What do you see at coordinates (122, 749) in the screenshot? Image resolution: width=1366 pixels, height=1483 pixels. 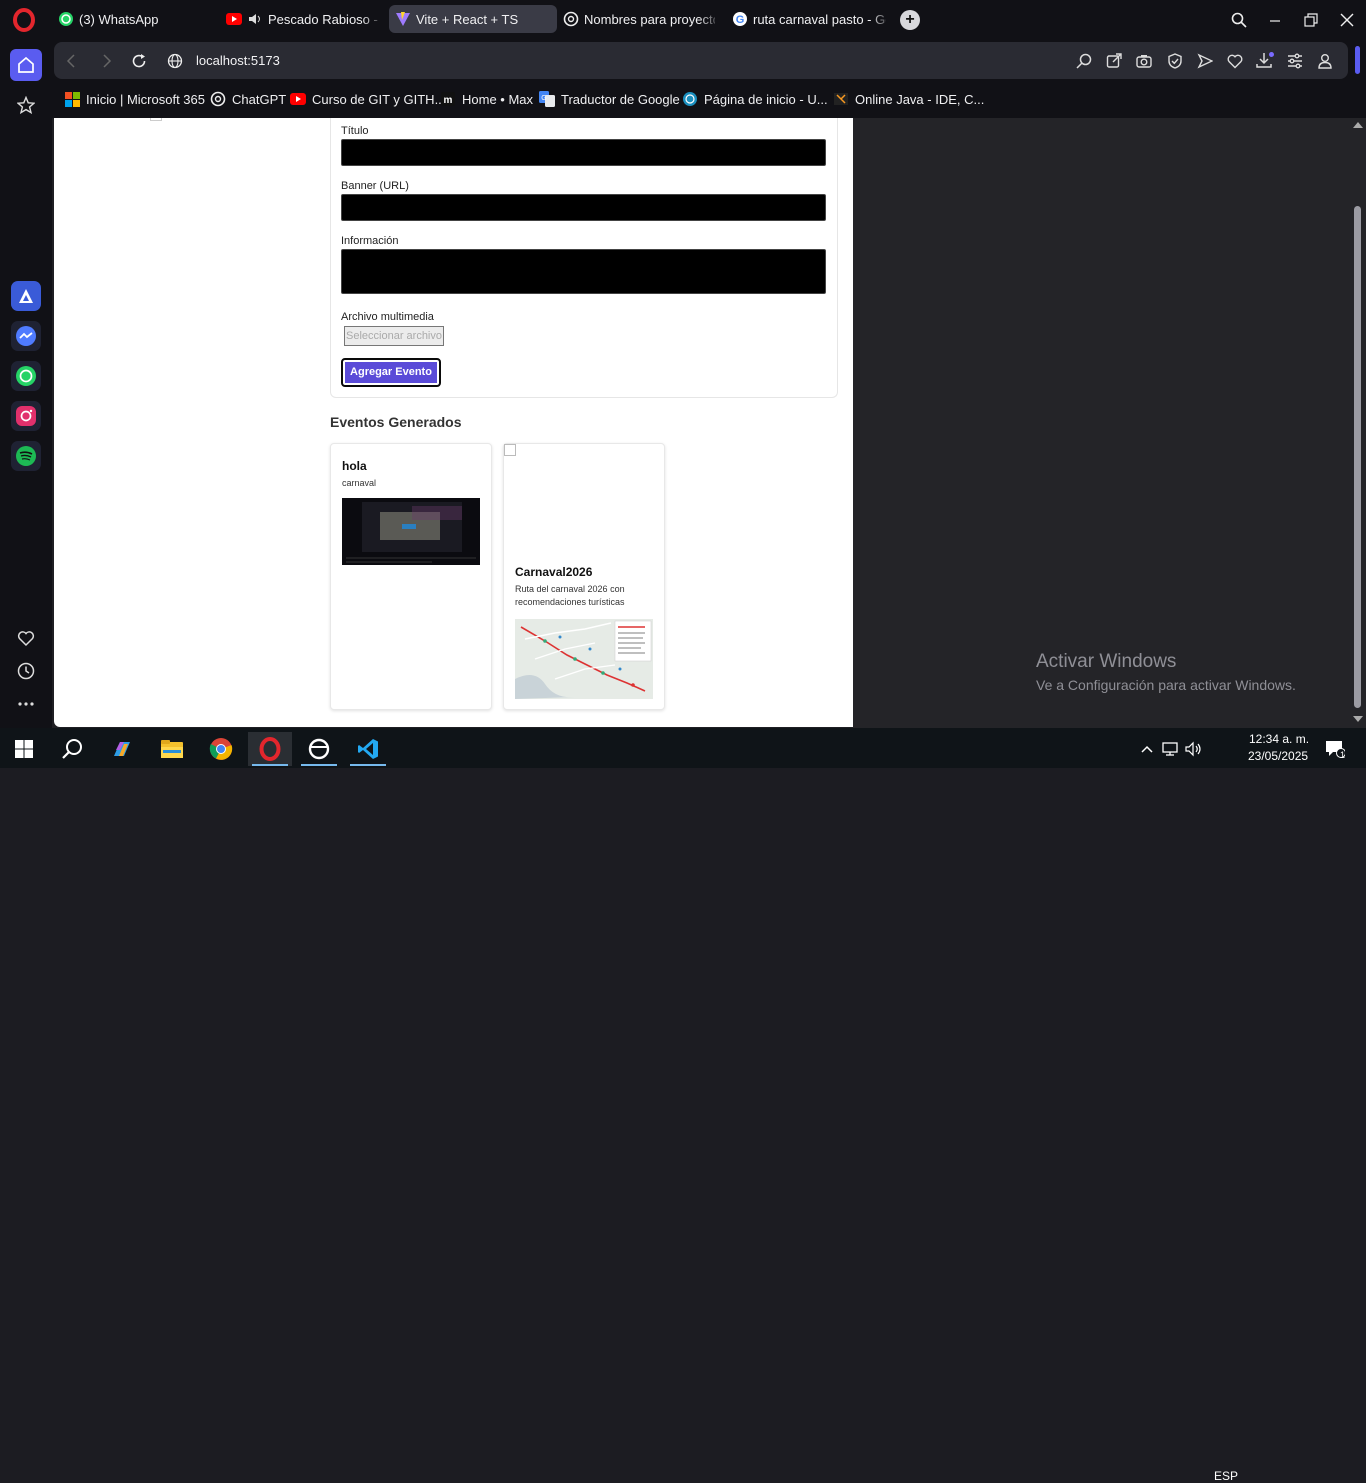 I see `copilot-icon` at bounding box center [122, 749].